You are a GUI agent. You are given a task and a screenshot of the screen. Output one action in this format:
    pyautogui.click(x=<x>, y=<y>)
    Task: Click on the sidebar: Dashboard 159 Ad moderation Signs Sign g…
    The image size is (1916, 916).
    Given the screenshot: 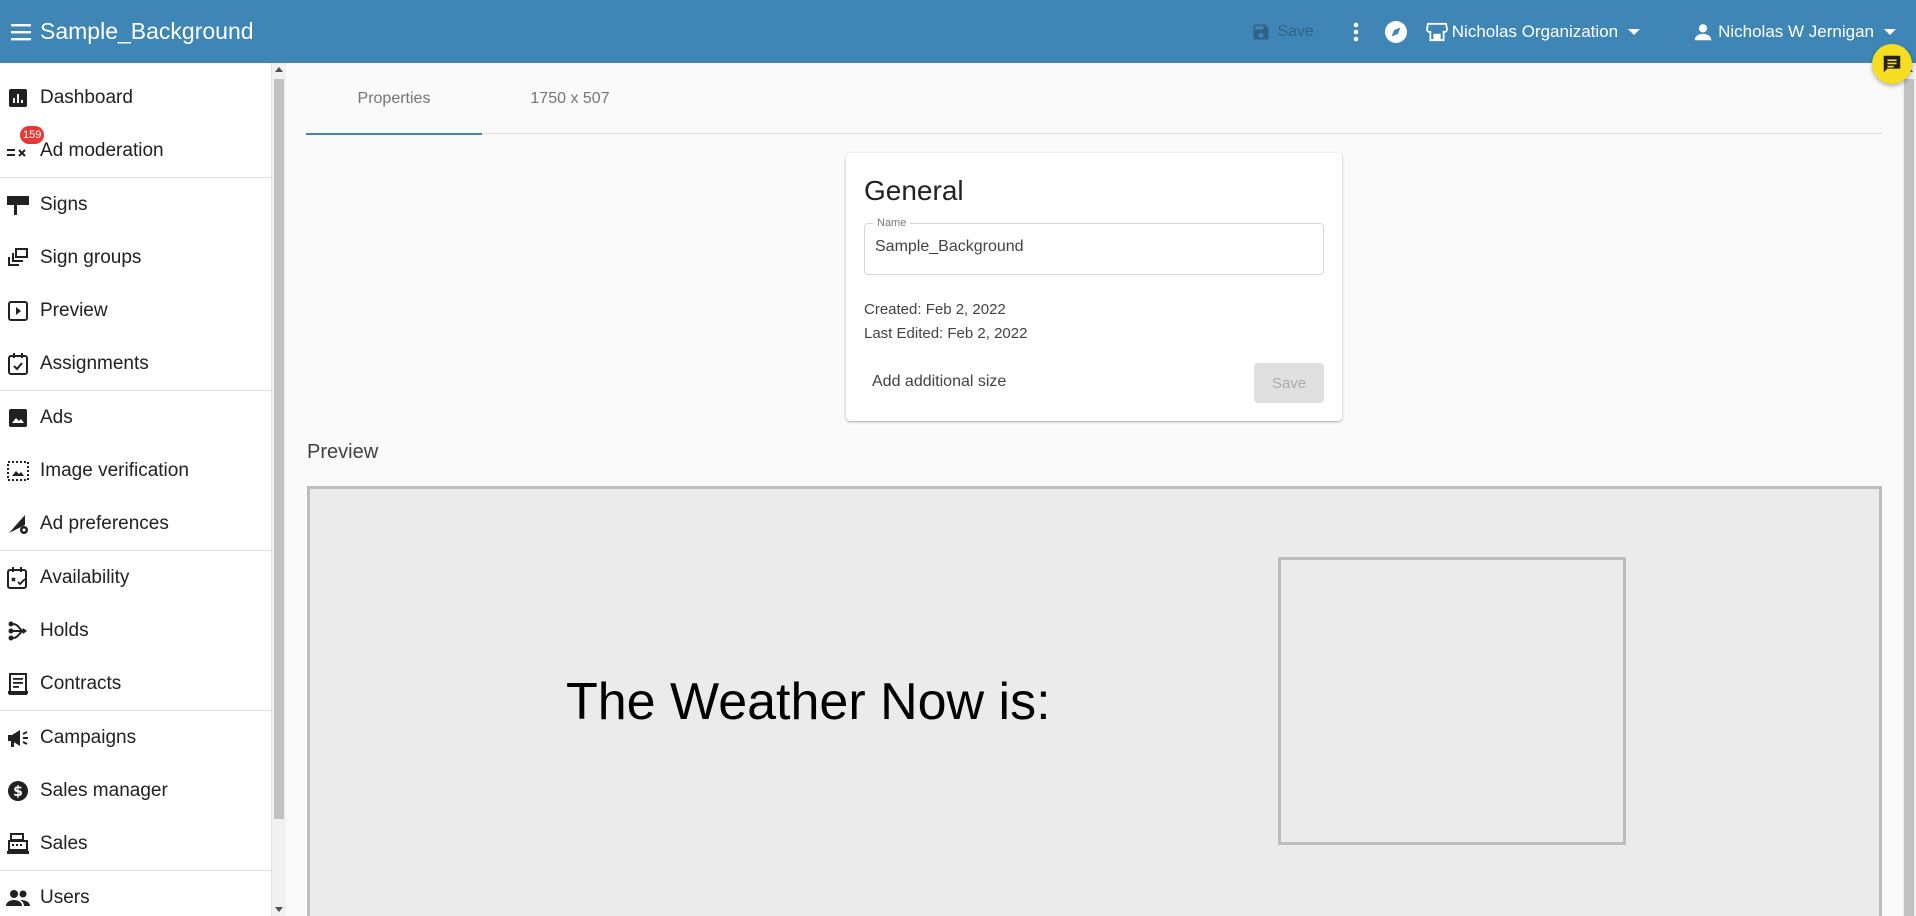 What is the action you would take?
    pyautogui.click(x=136, y=489)
    